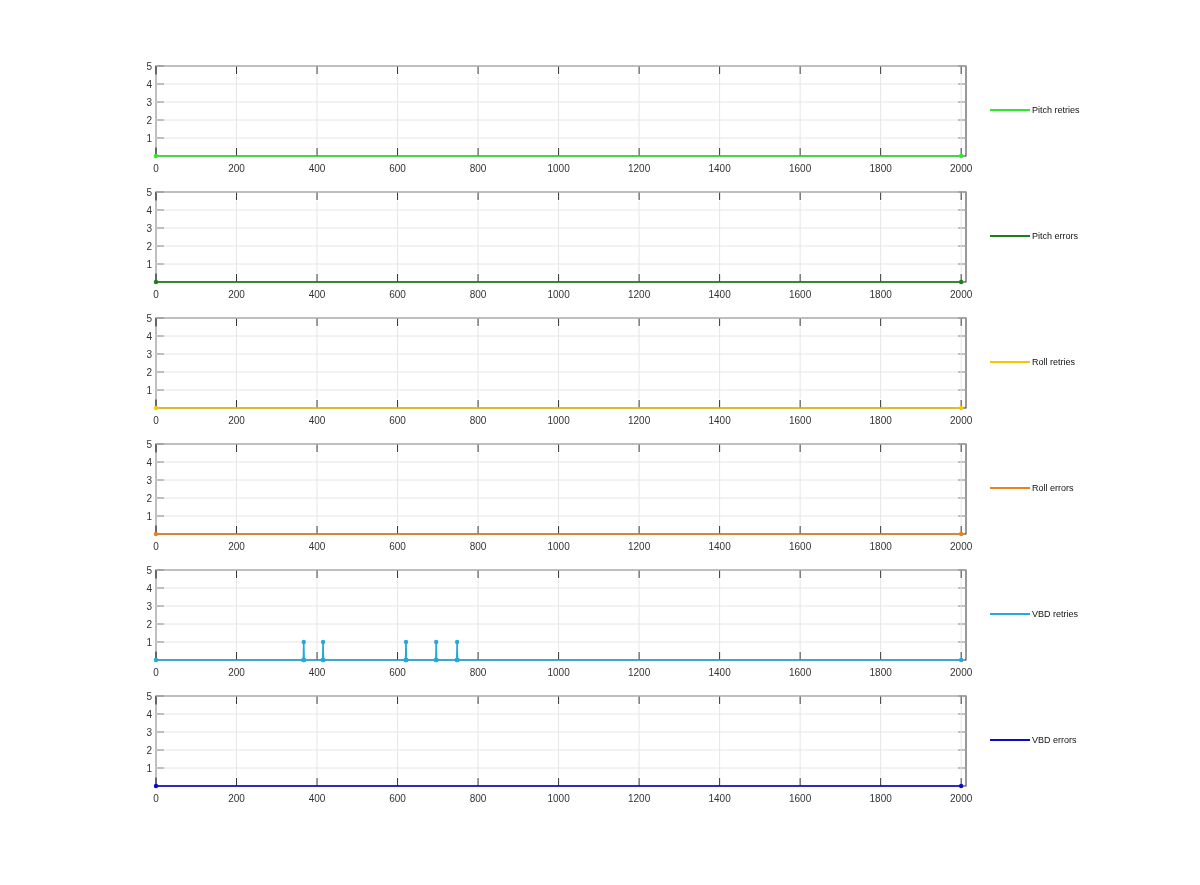 This screenshot has height=885, width=1200. What do you see at coordinates (1055, 614) in the screenshot?
I see `legend-label: VBD retries` at bounding box center [1055, 614].